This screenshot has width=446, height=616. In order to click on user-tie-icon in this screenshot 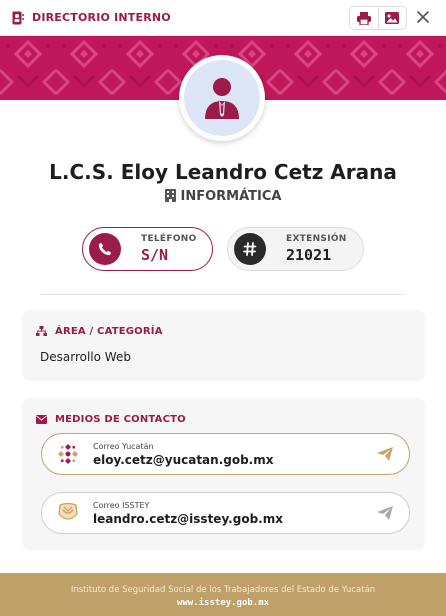, I will do `click(222, 98)`.